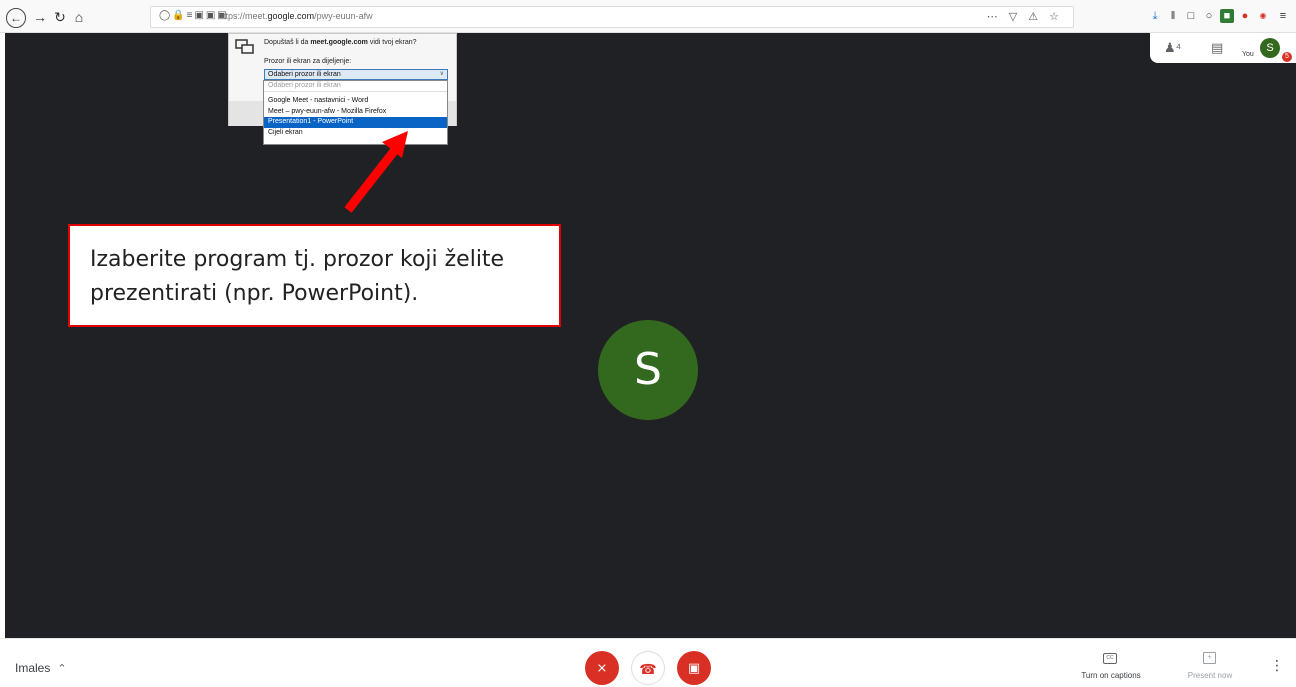  What do you see at coordinates (1248, 54) in the screenshot?
I see `self-label: You` at bounding box center [1248, 54].